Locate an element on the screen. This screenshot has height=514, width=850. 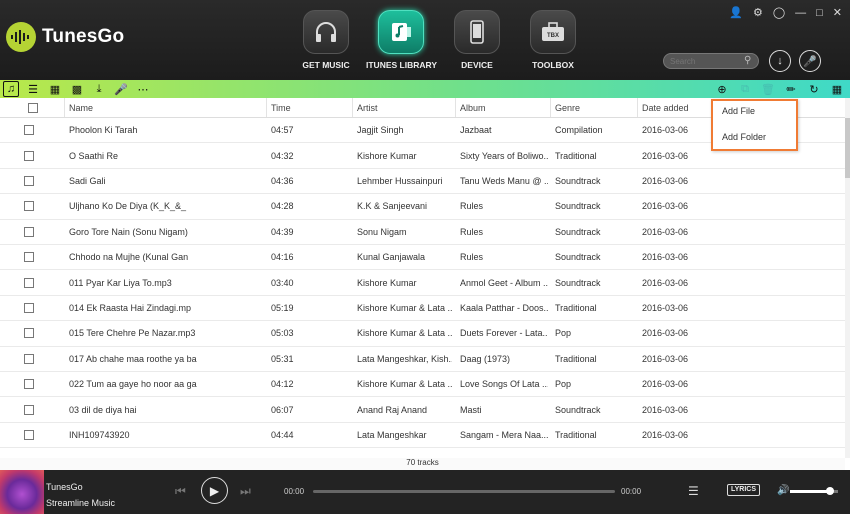
scrollbar-thumb is located at coordinates (847, 148).